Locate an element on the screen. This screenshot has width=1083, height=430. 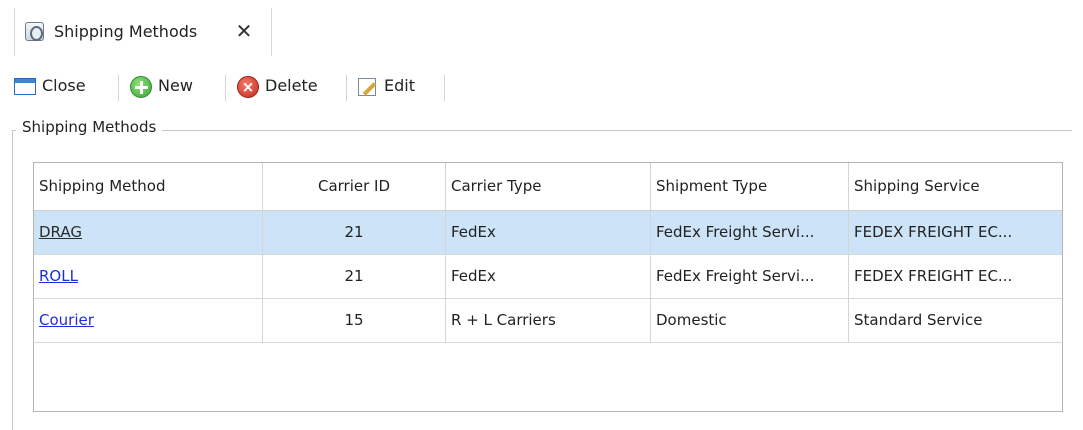
new-button: New is located at coordinates (174, 87).